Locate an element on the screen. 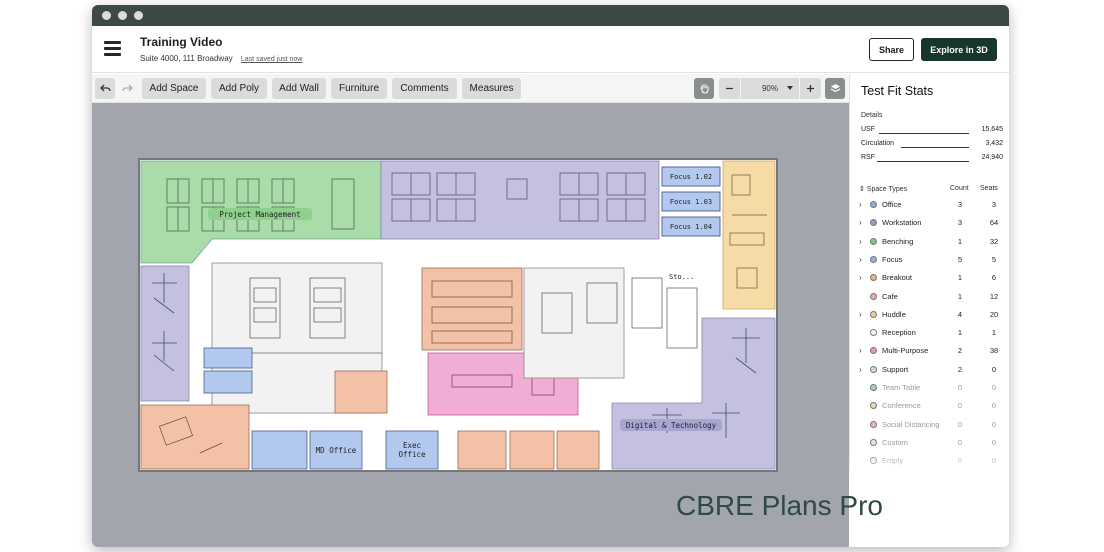 Image resolution: width=1104 pixels, height=552 pixels. detail-circulation-line is located at coordinates (935, 147).